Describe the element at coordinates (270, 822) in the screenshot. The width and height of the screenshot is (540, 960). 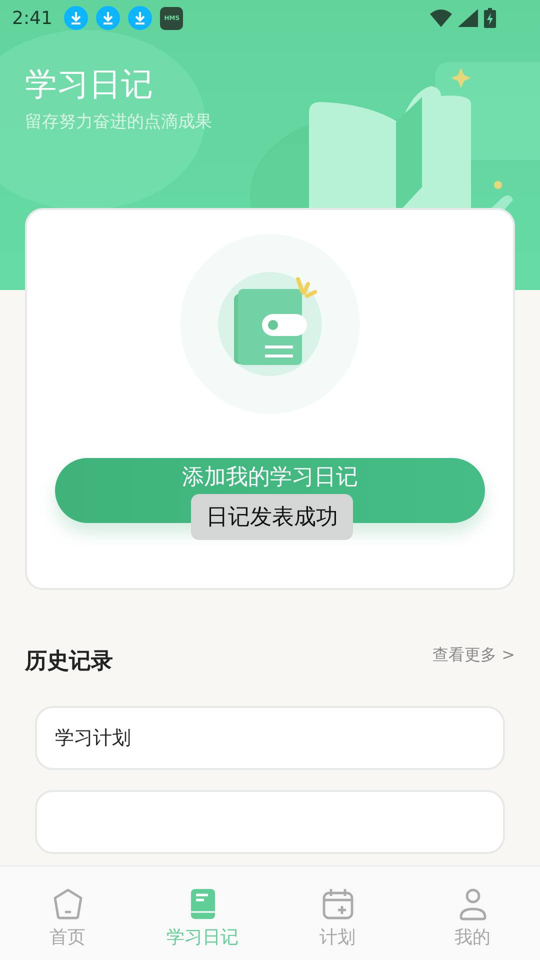
I see `history-item` at that location.